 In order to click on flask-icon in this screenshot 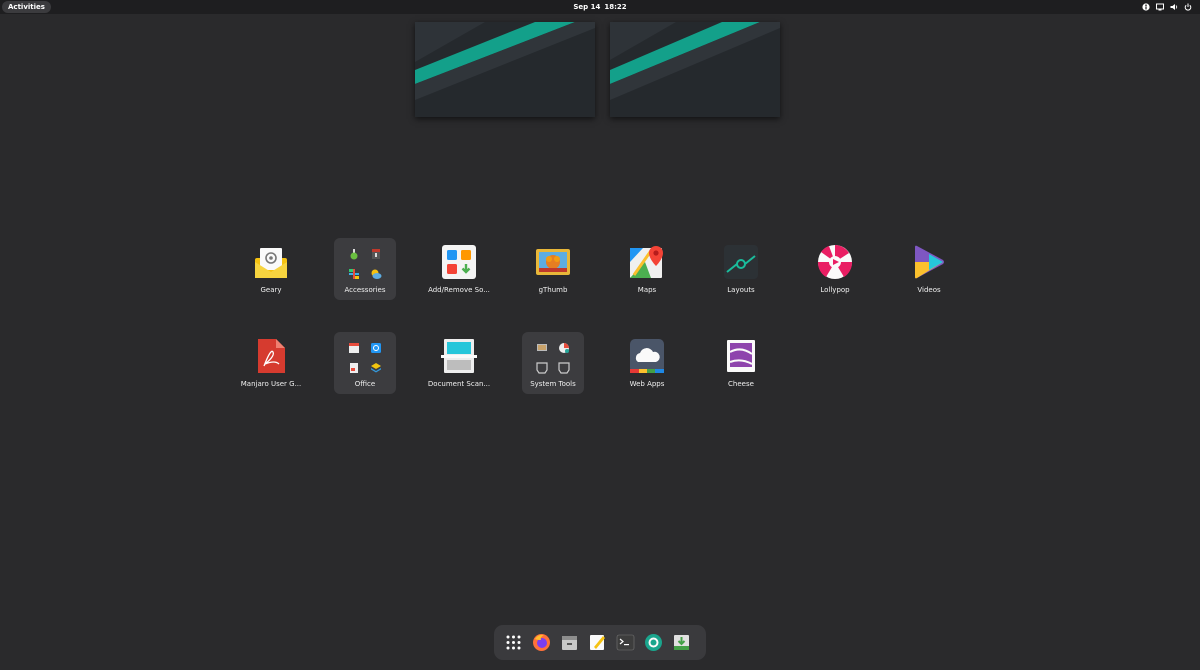, I will do `click(354, 254)`.